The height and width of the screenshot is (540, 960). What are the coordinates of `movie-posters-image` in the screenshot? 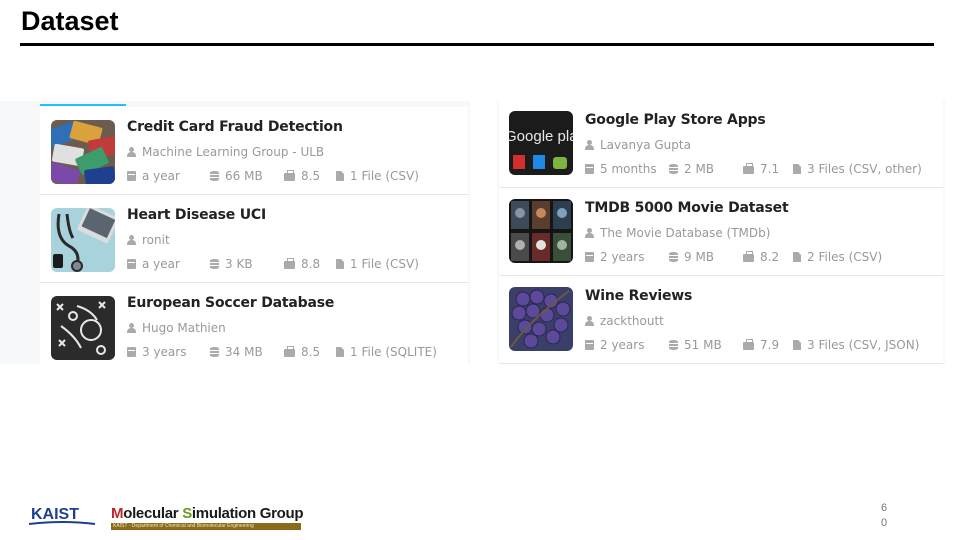 It's located at (541, 231).